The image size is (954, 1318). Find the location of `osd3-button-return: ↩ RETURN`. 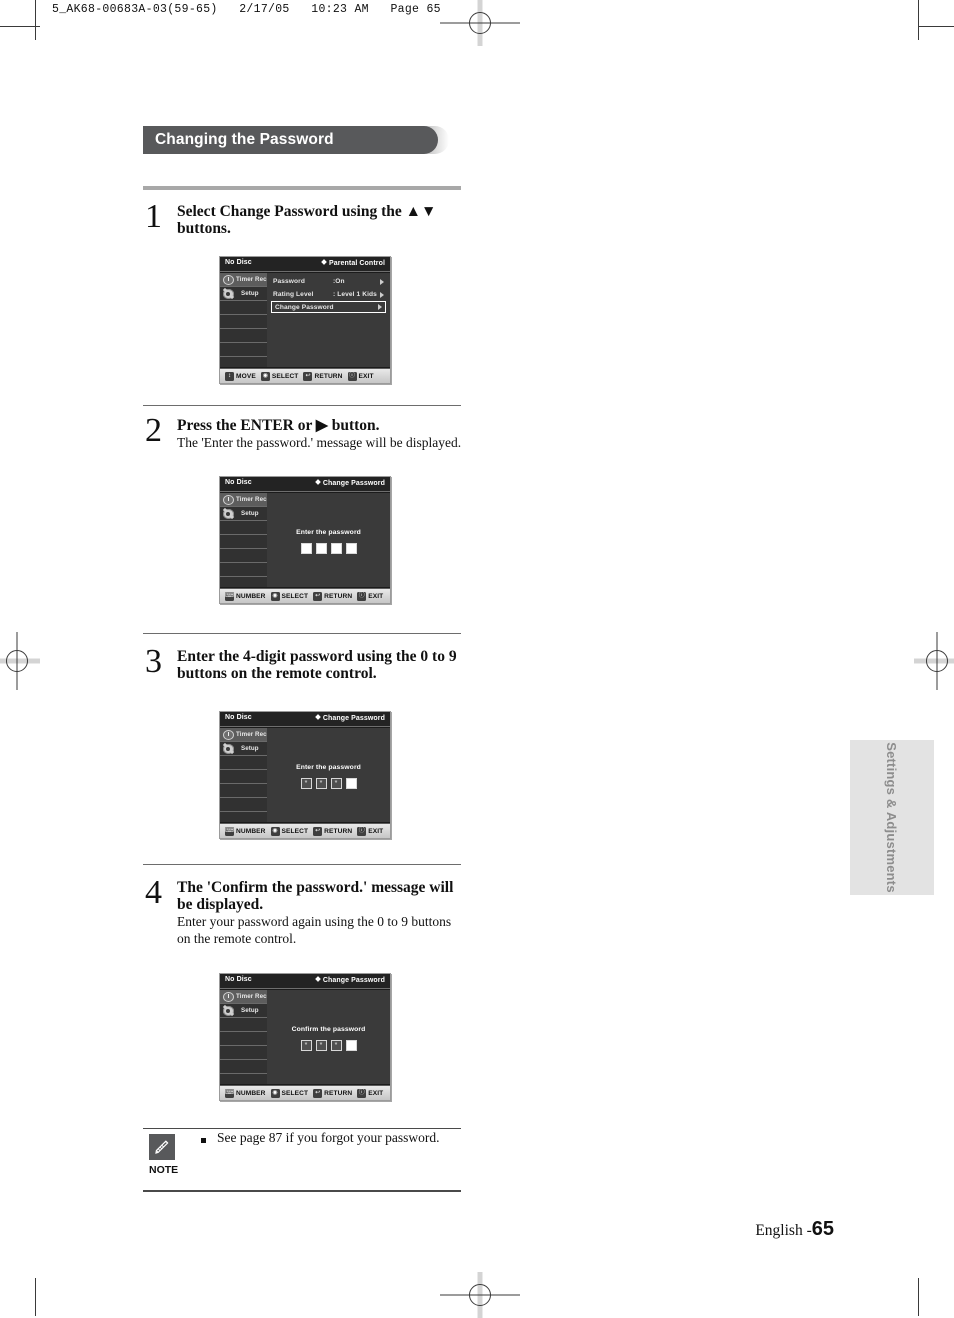

osd3-button-return: ↩ RETURN is located at coordinates (333, 831).